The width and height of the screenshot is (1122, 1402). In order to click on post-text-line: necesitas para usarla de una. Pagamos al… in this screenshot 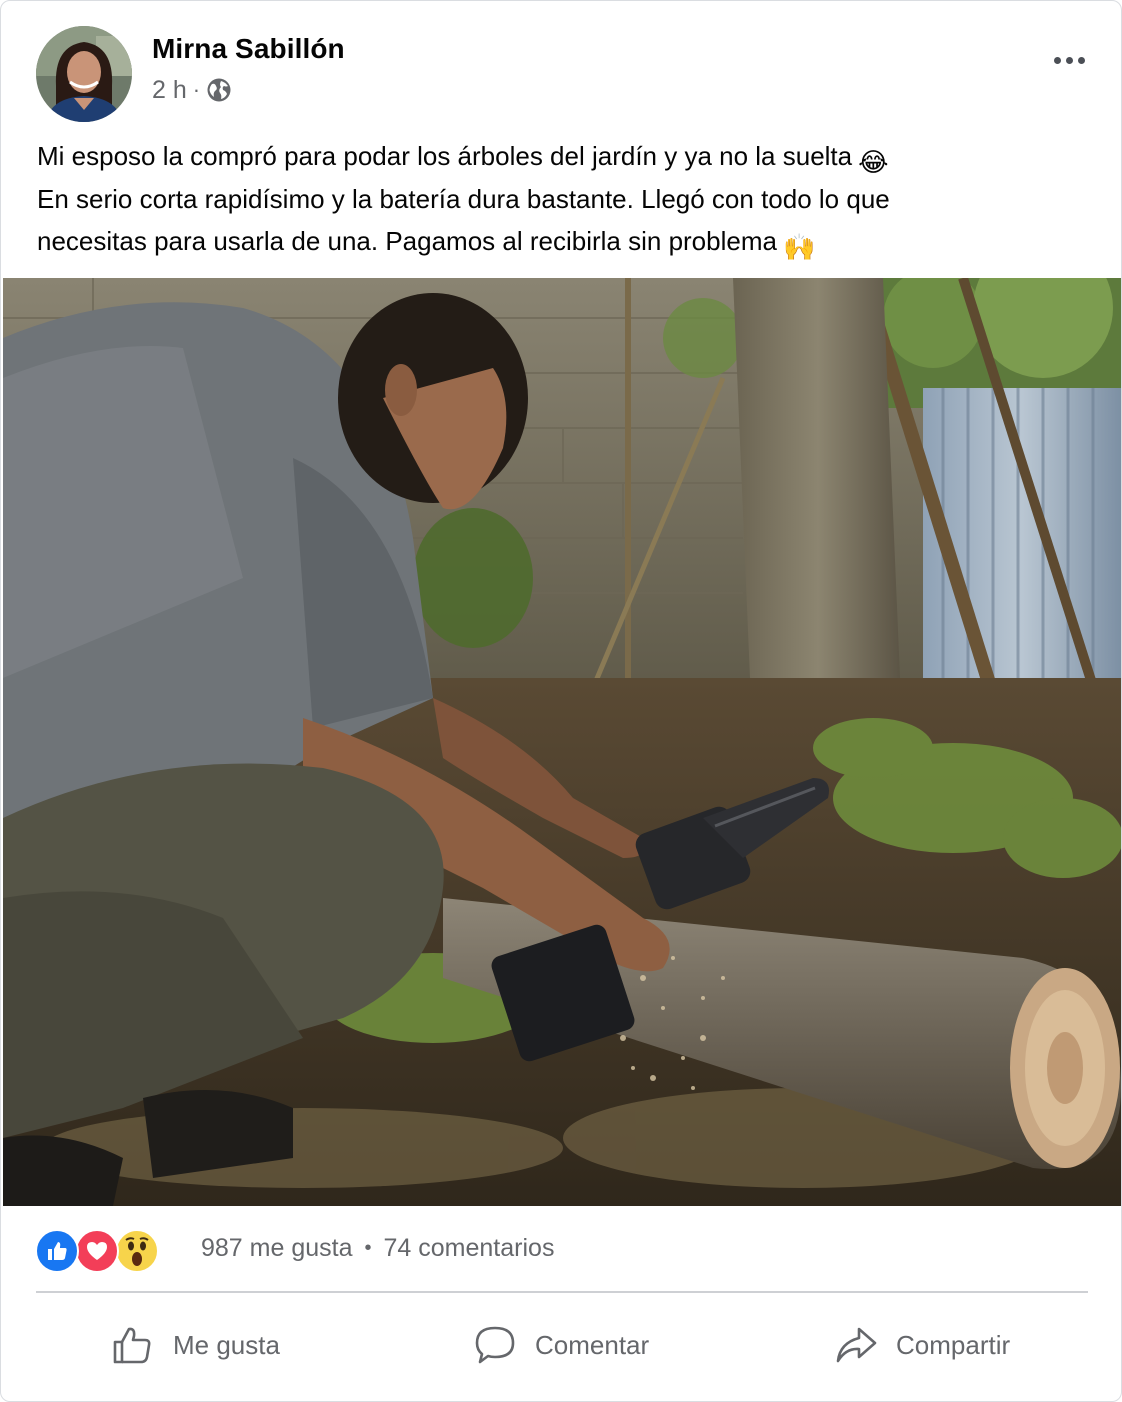, I will do `click(567, 241)`.